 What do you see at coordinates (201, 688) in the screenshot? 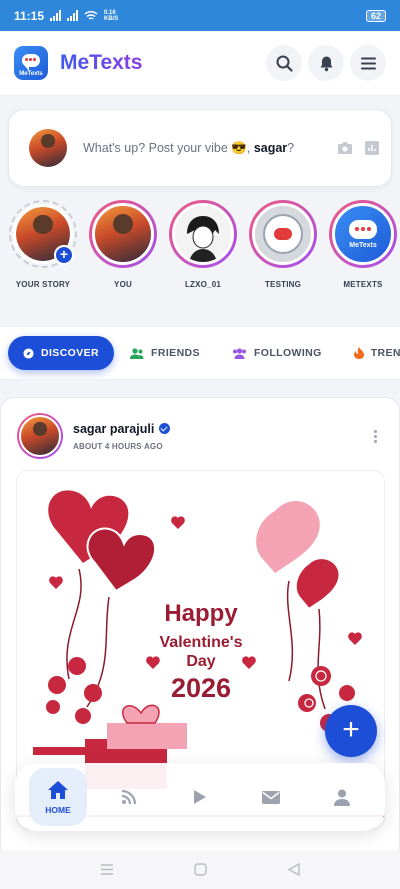
I see `image-line-4: 2026` at bounding box center [201, 688].